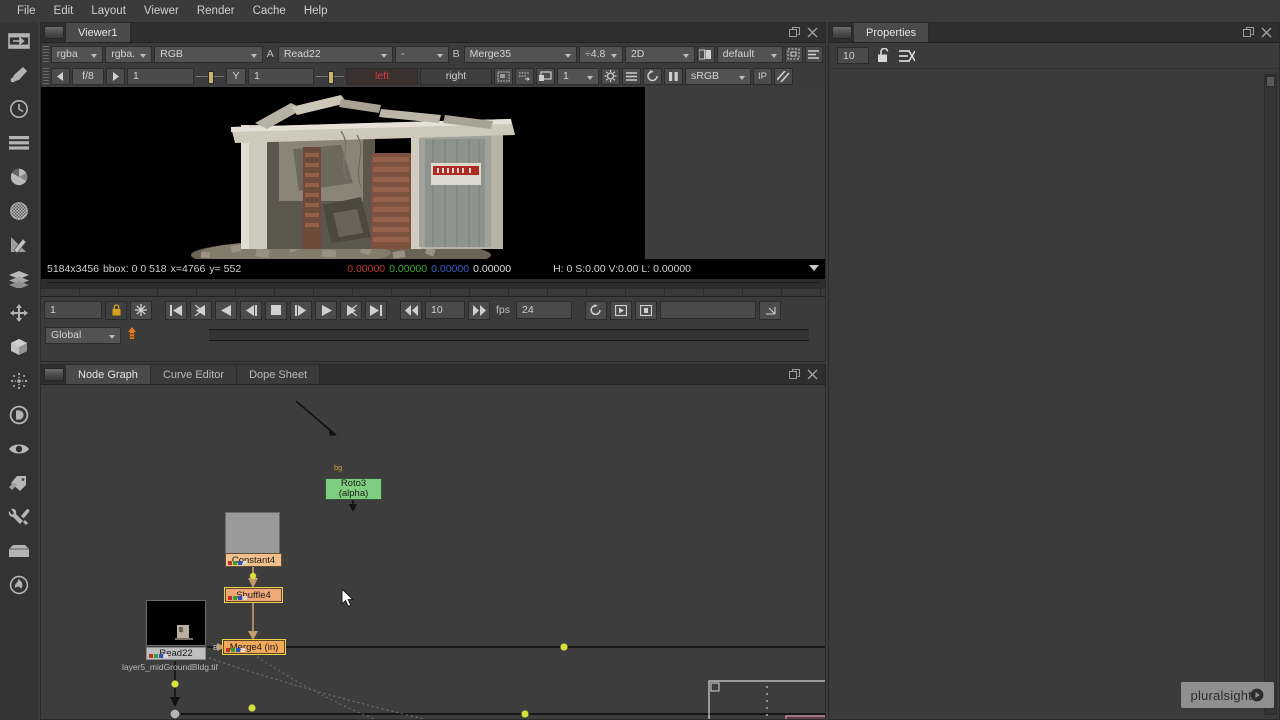 The height and width of the screenshot is (720, 1280). Describe the element at coordinates (382, 76) in the screenshot. I see `view-left-button: left` at that location.